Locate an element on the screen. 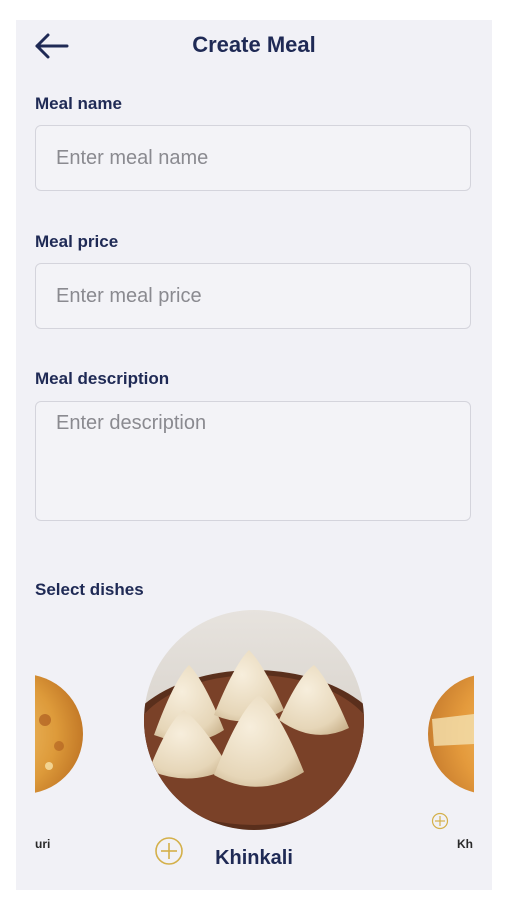  dish-image-khinkali is located at coordinates (254, 720).